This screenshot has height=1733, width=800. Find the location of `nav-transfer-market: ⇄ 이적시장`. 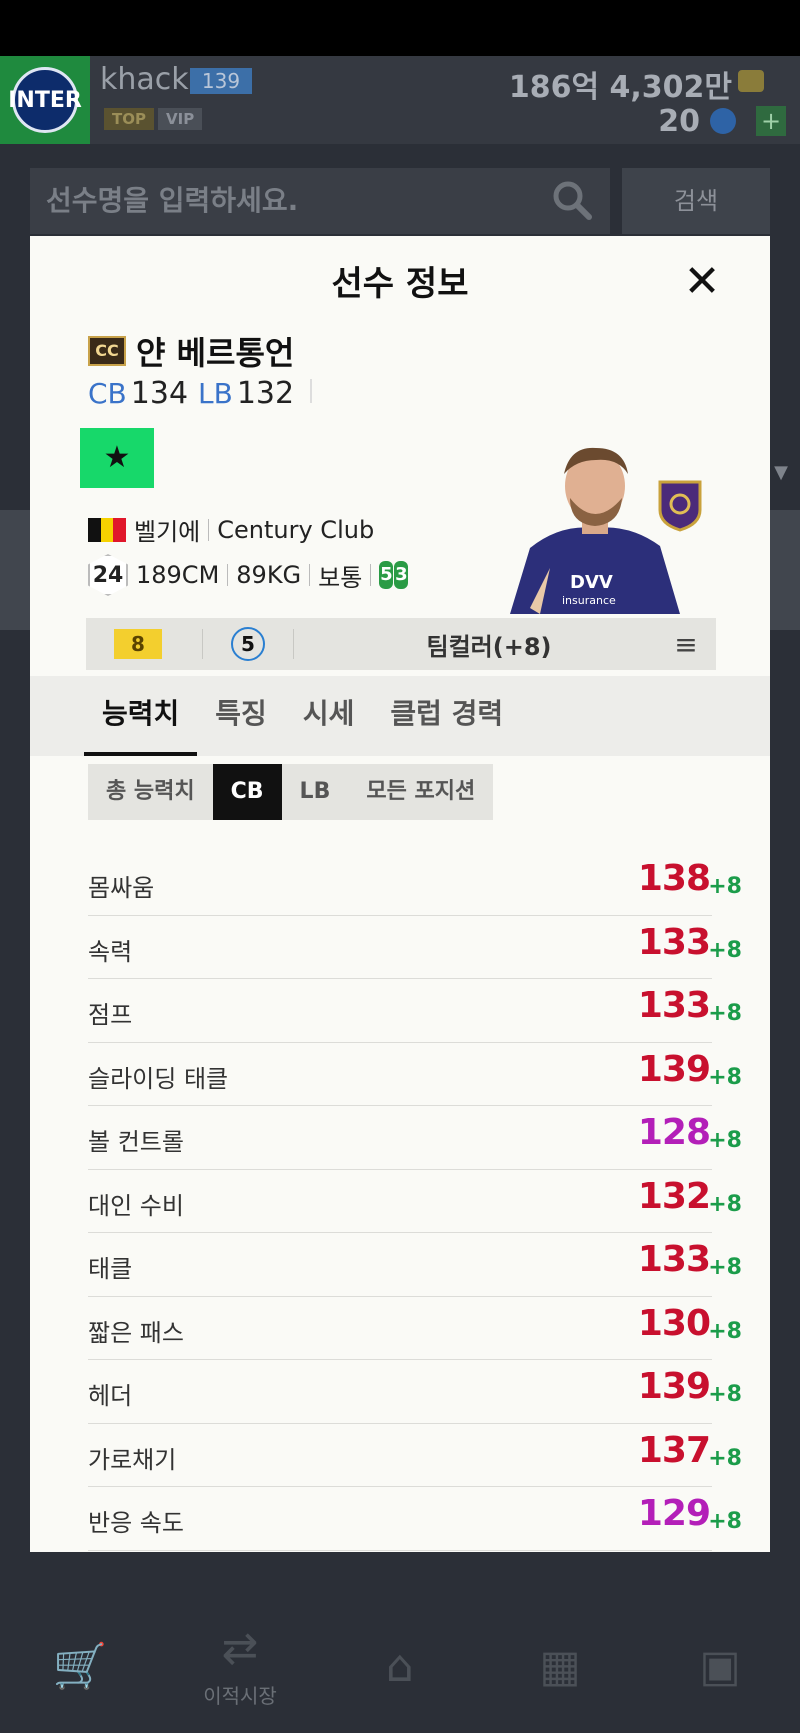

nav-transfer-market: ⇄ 이적시장 is located at coordinates (240, 1666).